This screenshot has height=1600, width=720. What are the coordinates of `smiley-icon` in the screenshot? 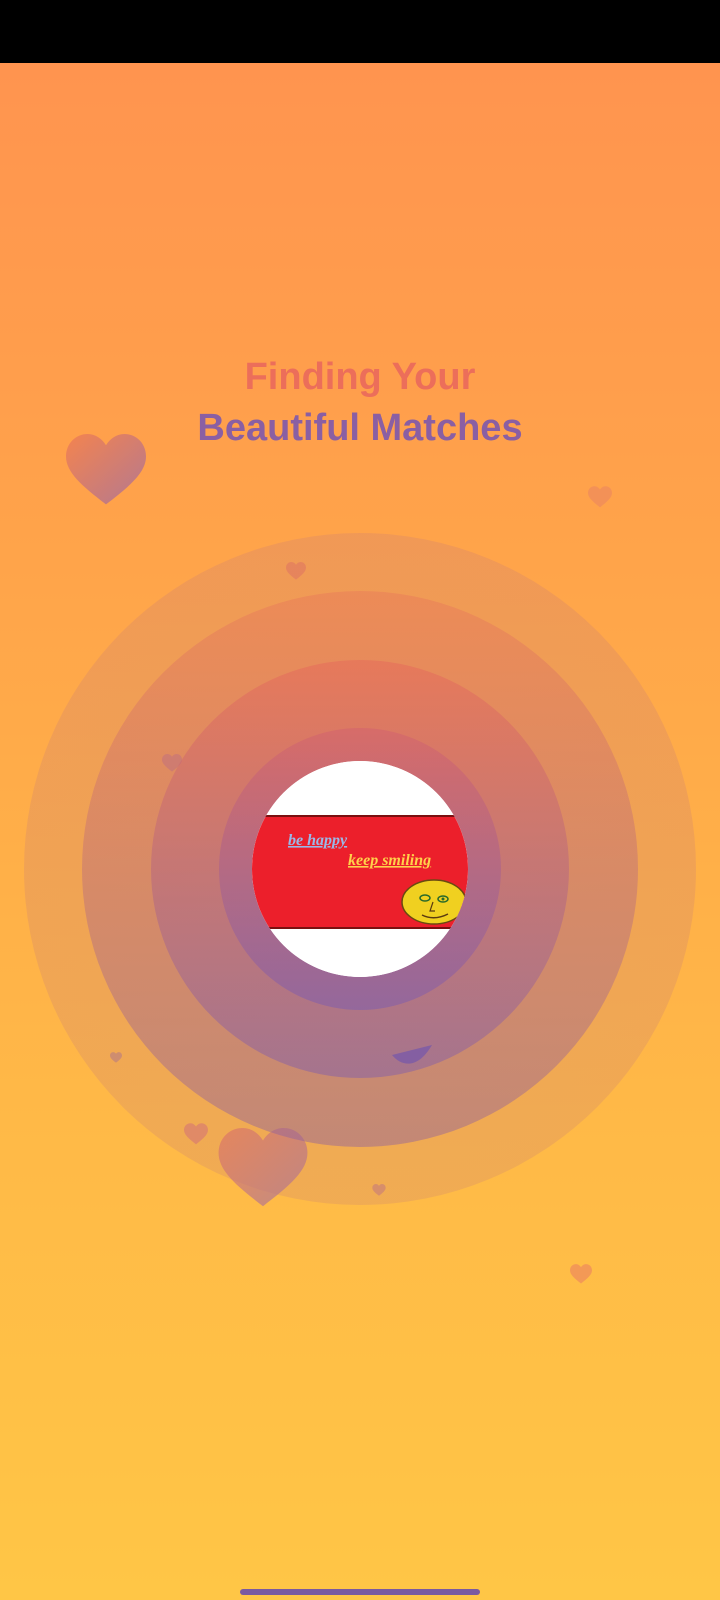 It's located at (434, 902).